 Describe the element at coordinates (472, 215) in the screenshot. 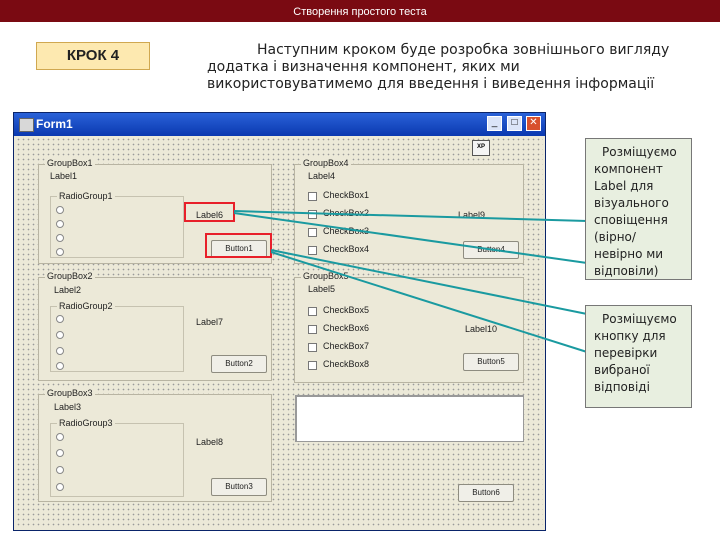

I see `result-label: Label9` at that location.